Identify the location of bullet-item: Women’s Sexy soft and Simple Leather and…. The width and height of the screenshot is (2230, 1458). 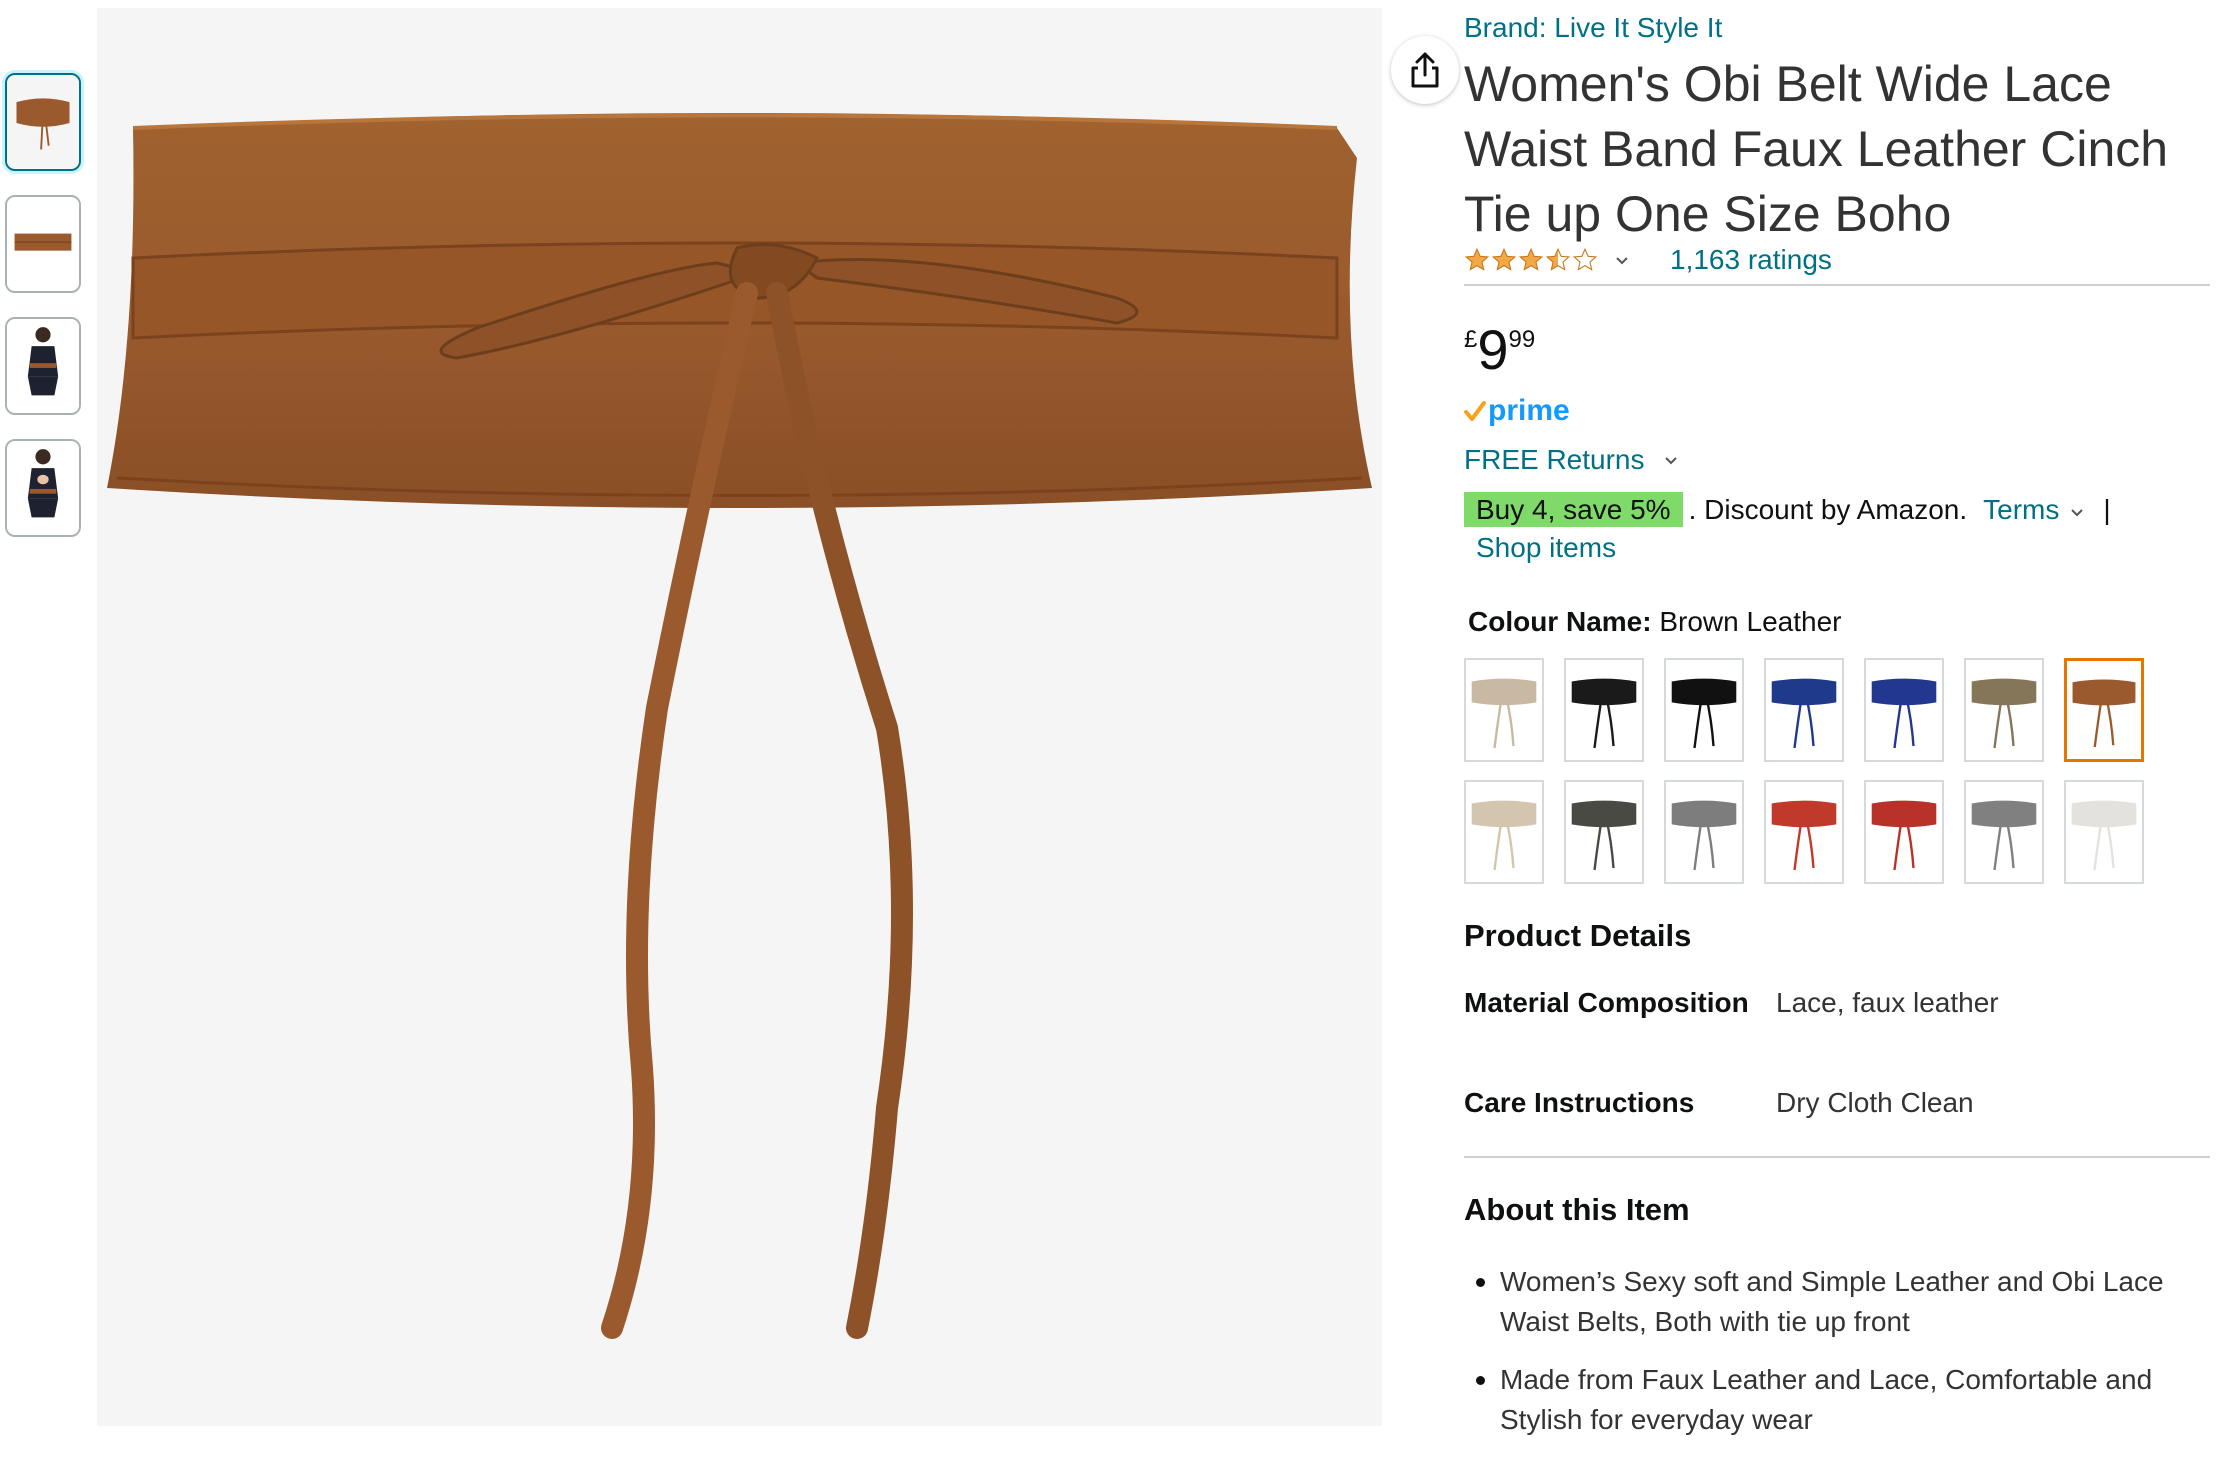
(1834, 1302).